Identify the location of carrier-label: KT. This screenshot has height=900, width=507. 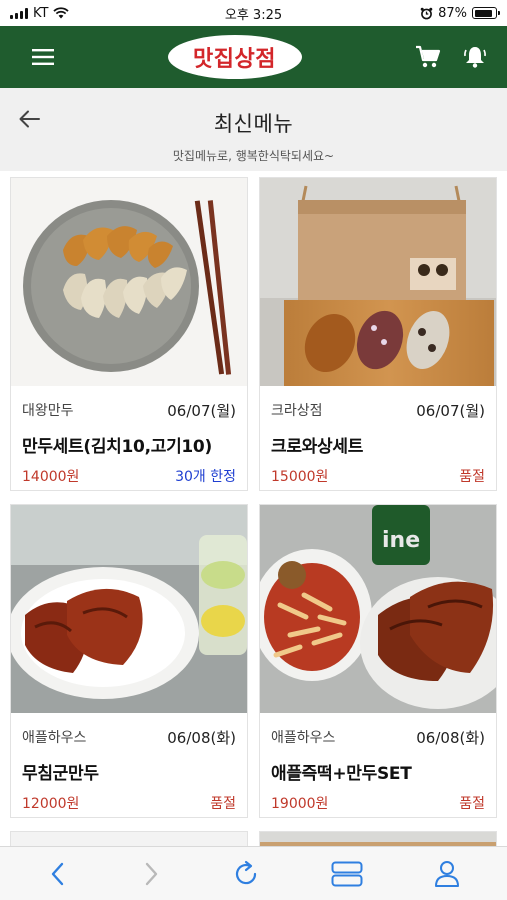
(41, 13).